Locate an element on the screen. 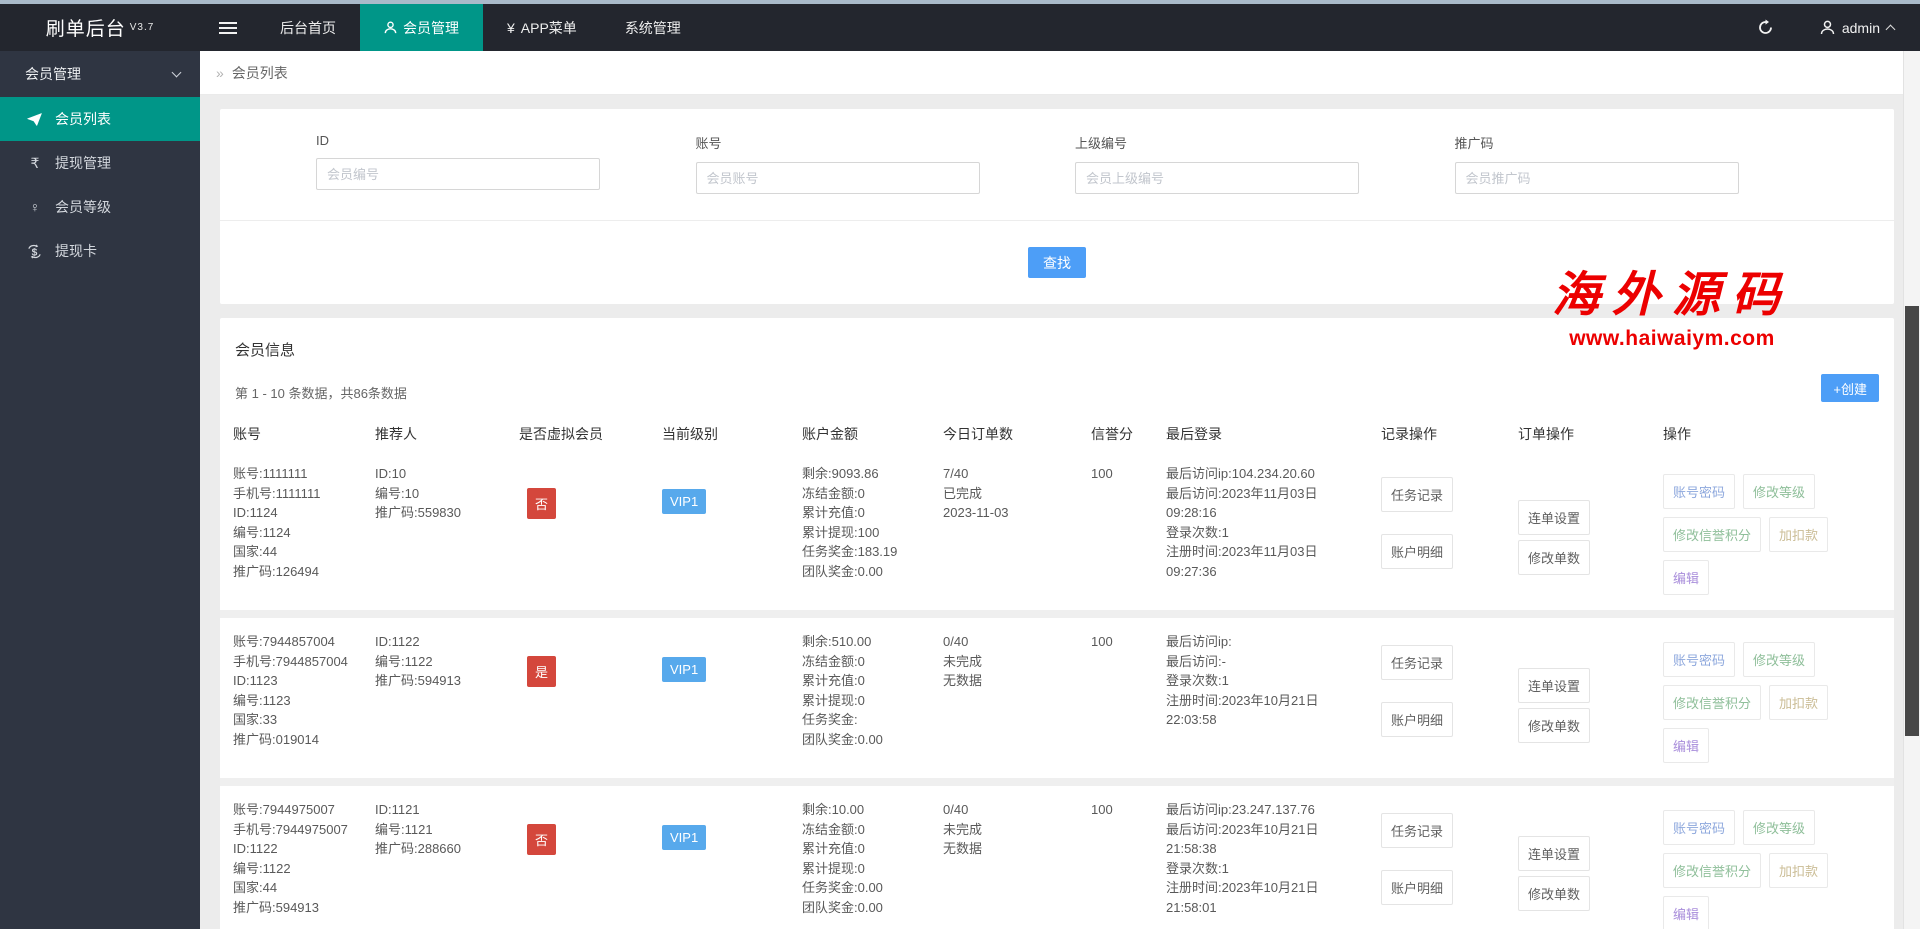 The image size is (1920, 929). actions-cell: 账号密码 修改等级修改信誉积分 加扣款编辑 is located at coordinates (1772, 529).